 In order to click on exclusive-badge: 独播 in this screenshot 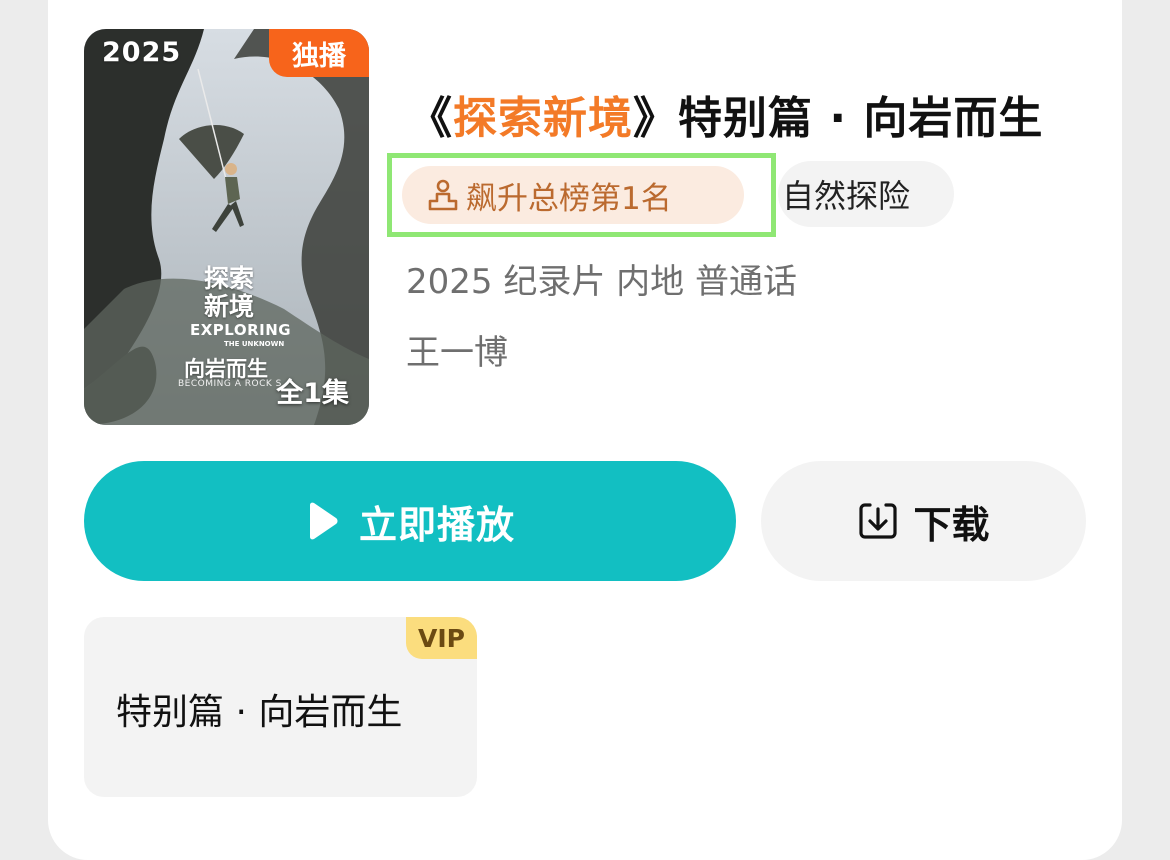, I will do `click(319, 53)`.